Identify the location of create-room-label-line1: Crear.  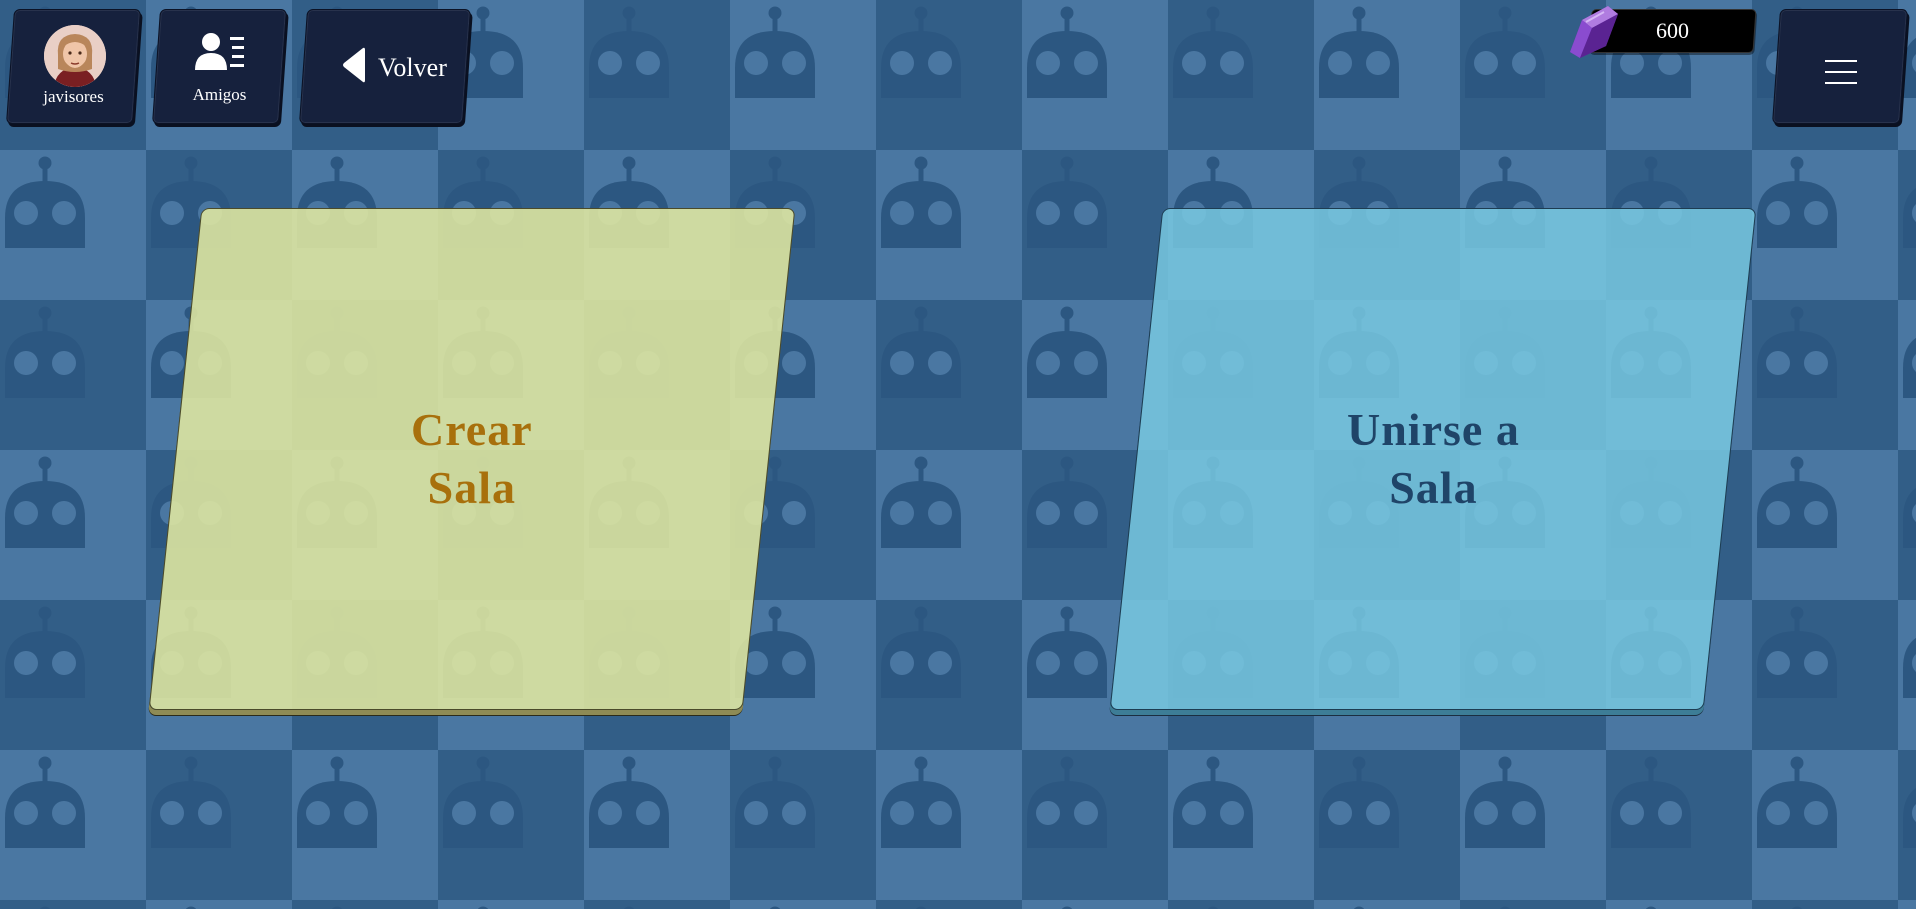
(472, 429).